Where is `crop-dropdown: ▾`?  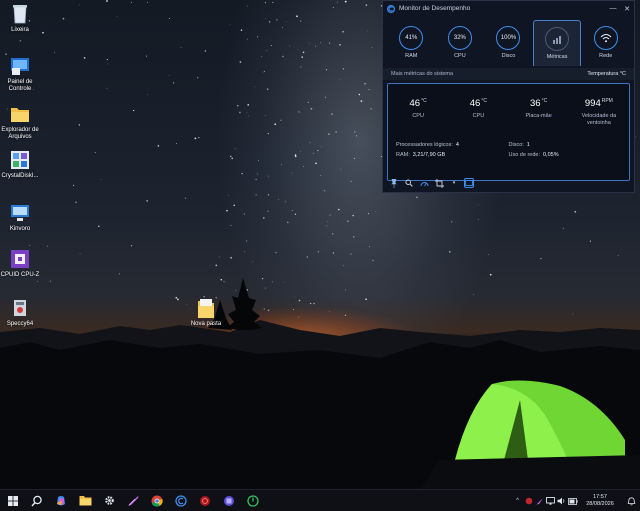
crop-dropdown: ▾ is located at coordinates (454, 183).